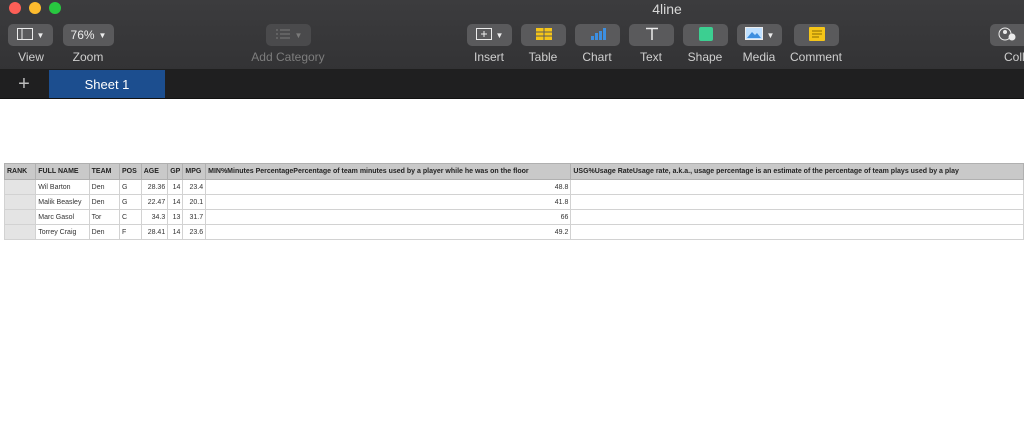  What do you see at coordinates (130, 171) in the screenshot?
I see `header-pos: POS` at bounding box center [130, 171].